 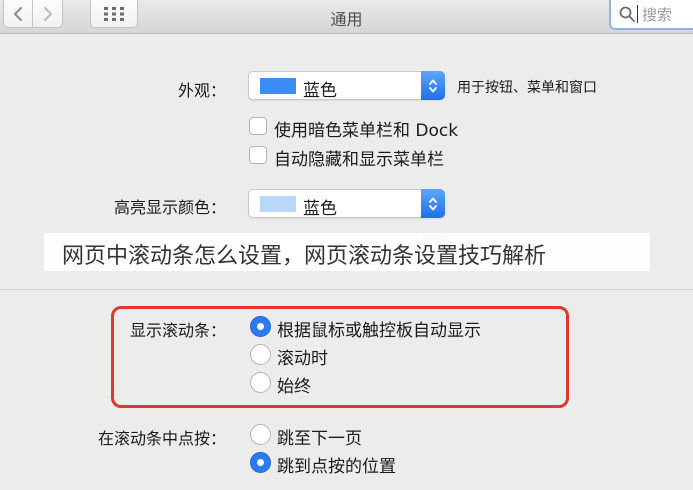 I want to click on caption-text: 网页中滚动条怎么设置，网页滚动条设置技巧解析, so click(x=304, y=256).